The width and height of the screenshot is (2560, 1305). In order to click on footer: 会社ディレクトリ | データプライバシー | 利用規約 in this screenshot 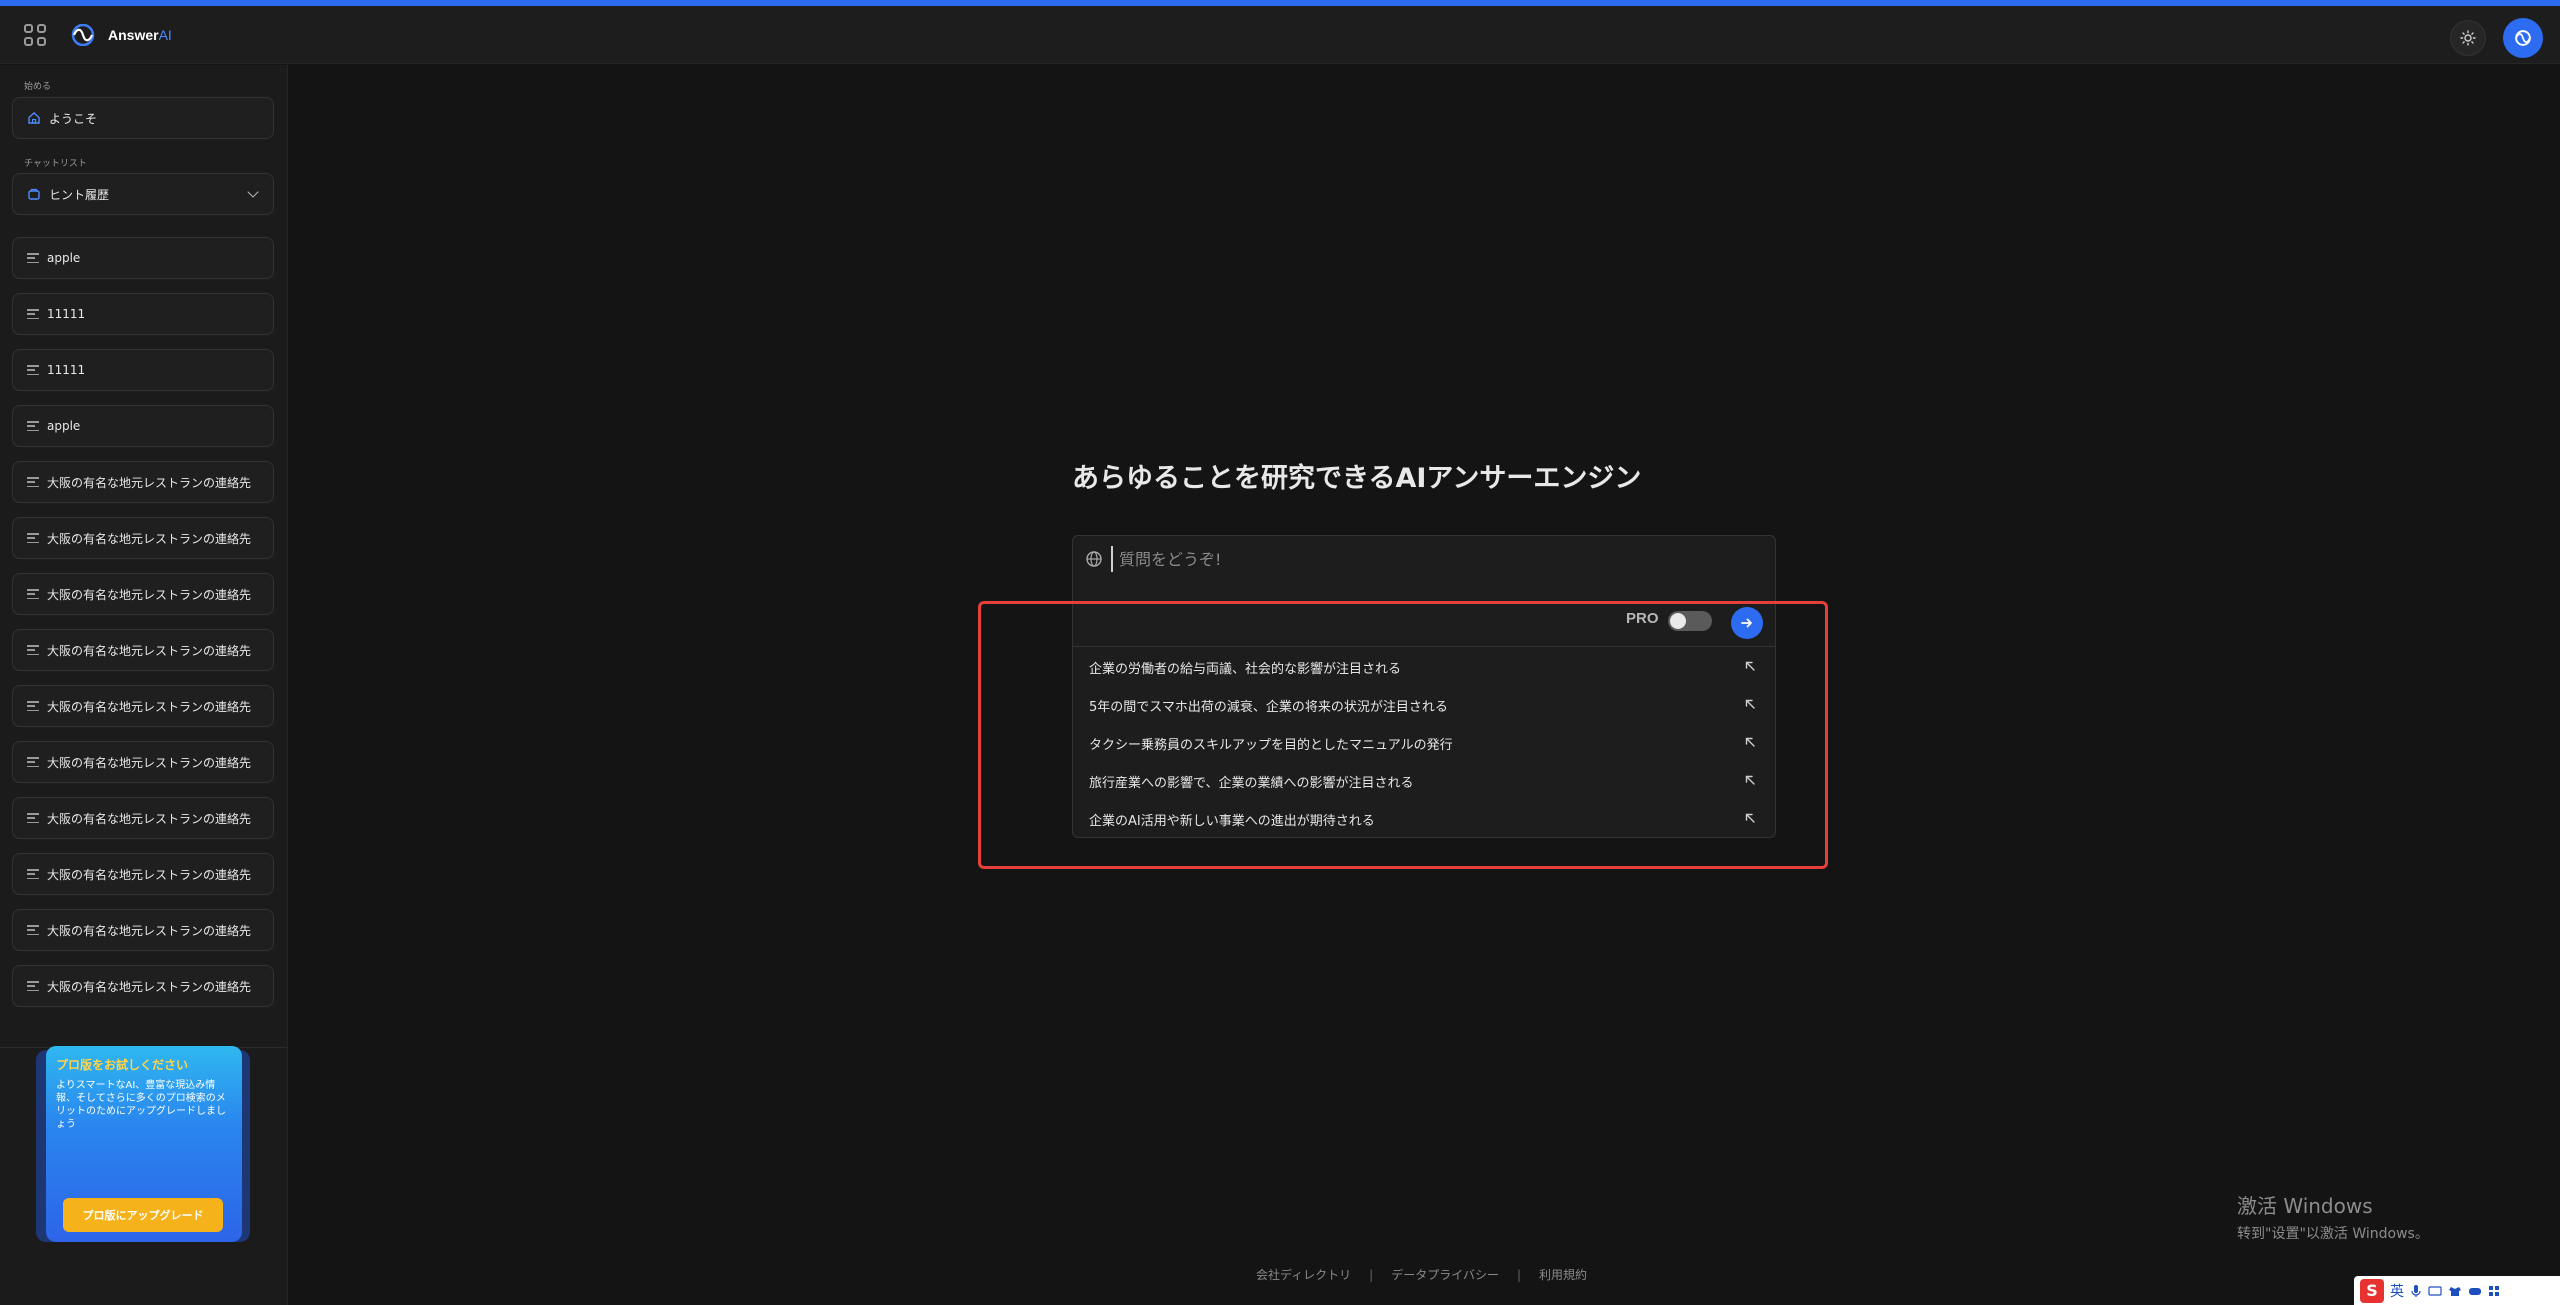, I will do `click(1421, 1274)`.